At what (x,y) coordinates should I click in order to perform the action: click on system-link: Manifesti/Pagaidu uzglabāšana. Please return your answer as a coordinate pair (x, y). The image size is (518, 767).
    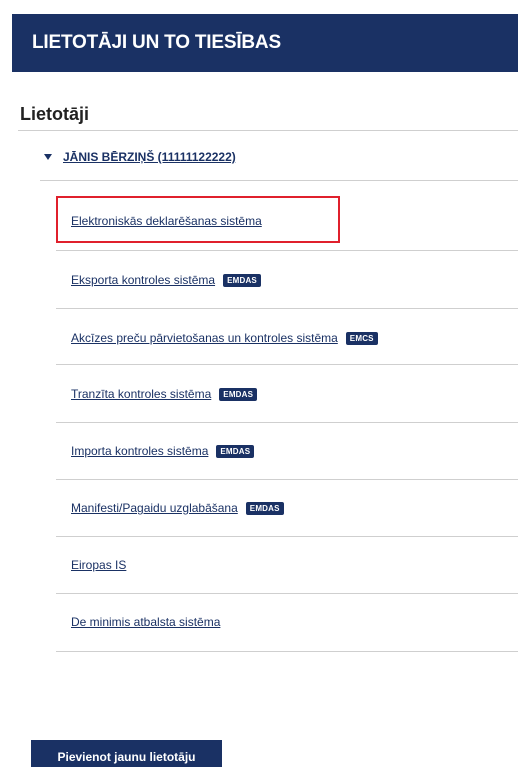
    Looking at the image, I should click on (154, 508).